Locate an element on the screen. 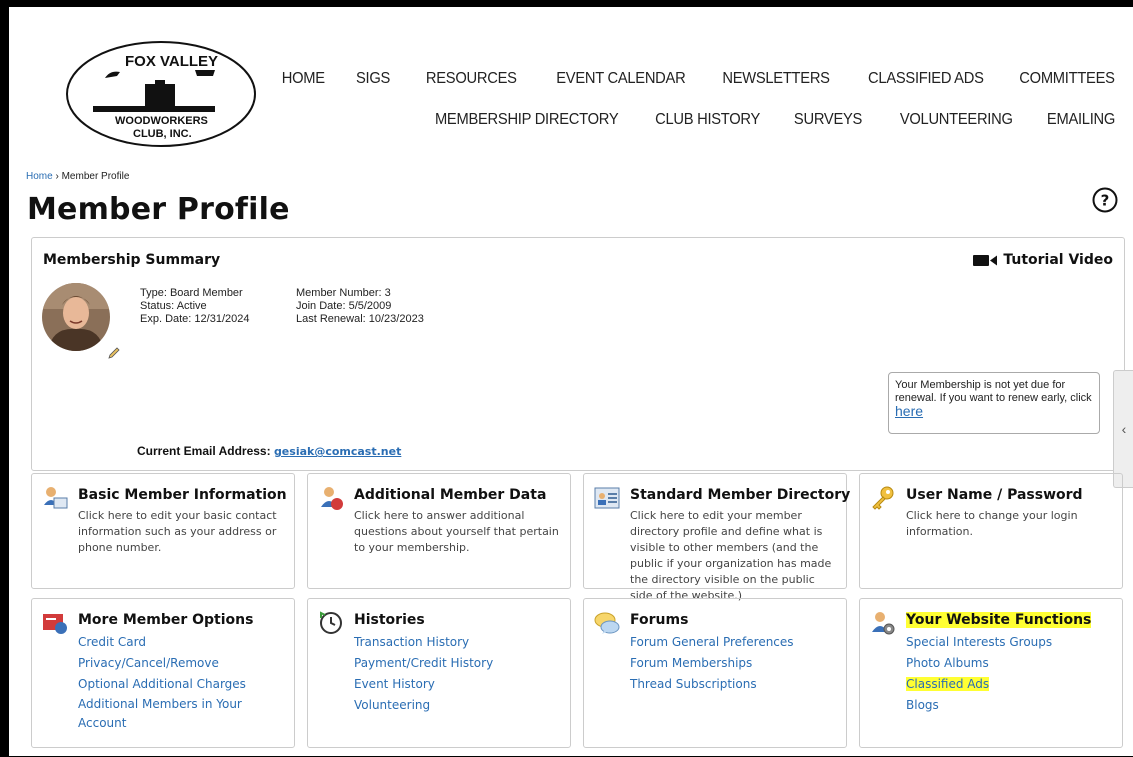  help-icon: ? is located at coordinates (1105, 200).